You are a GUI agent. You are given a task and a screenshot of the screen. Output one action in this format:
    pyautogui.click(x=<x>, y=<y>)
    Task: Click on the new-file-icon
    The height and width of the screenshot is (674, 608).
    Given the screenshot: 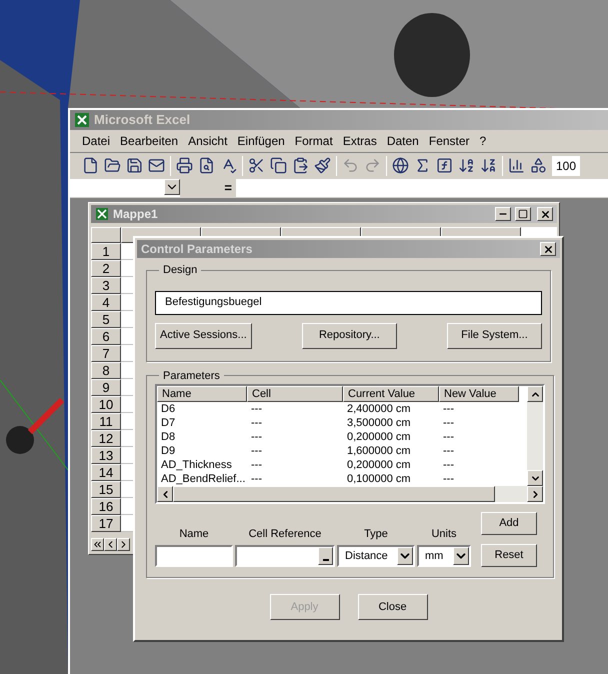 What is the action you would take?
    pyautogui.click(x=90, y=165)
    